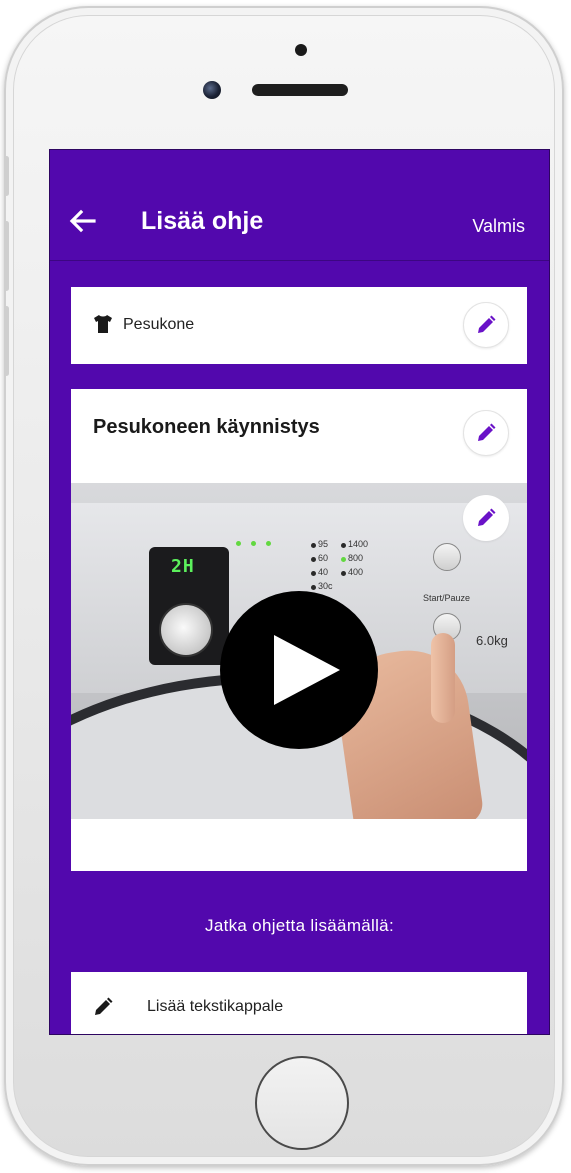  I want to click on volume-up-button, so click(6, 256).